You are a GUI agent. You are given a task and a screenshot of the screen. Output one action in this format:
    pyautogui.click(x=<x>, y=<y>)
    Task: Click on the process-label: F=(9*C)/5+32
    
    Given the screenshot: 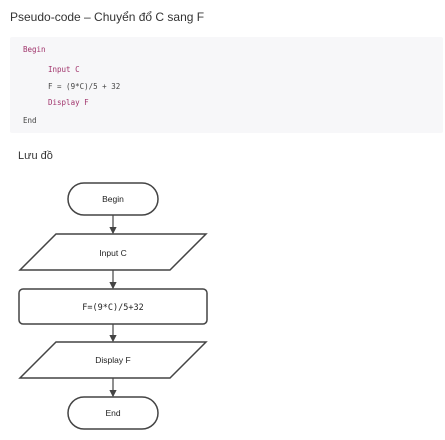 What is the action you would take?
    pyautogui.click(x=112, y=308)
    